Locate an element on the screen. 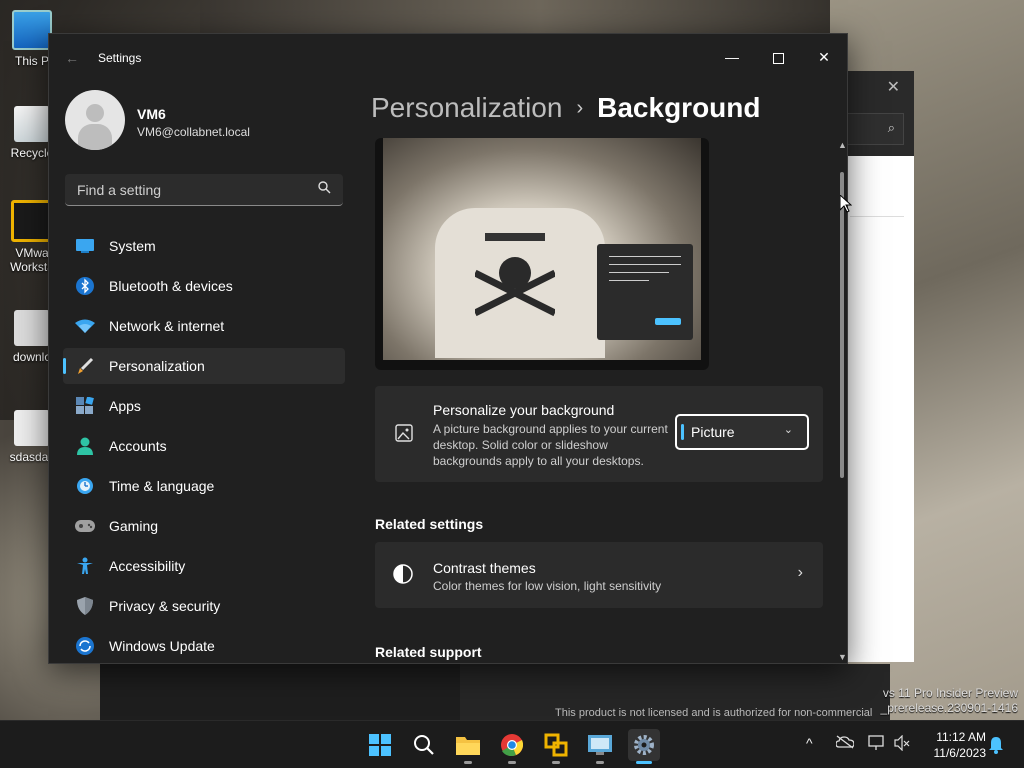 The height and width of the screenshot is (768, 1024). scrollbar: ▲ ▼ is located at coordinates (842, 401).